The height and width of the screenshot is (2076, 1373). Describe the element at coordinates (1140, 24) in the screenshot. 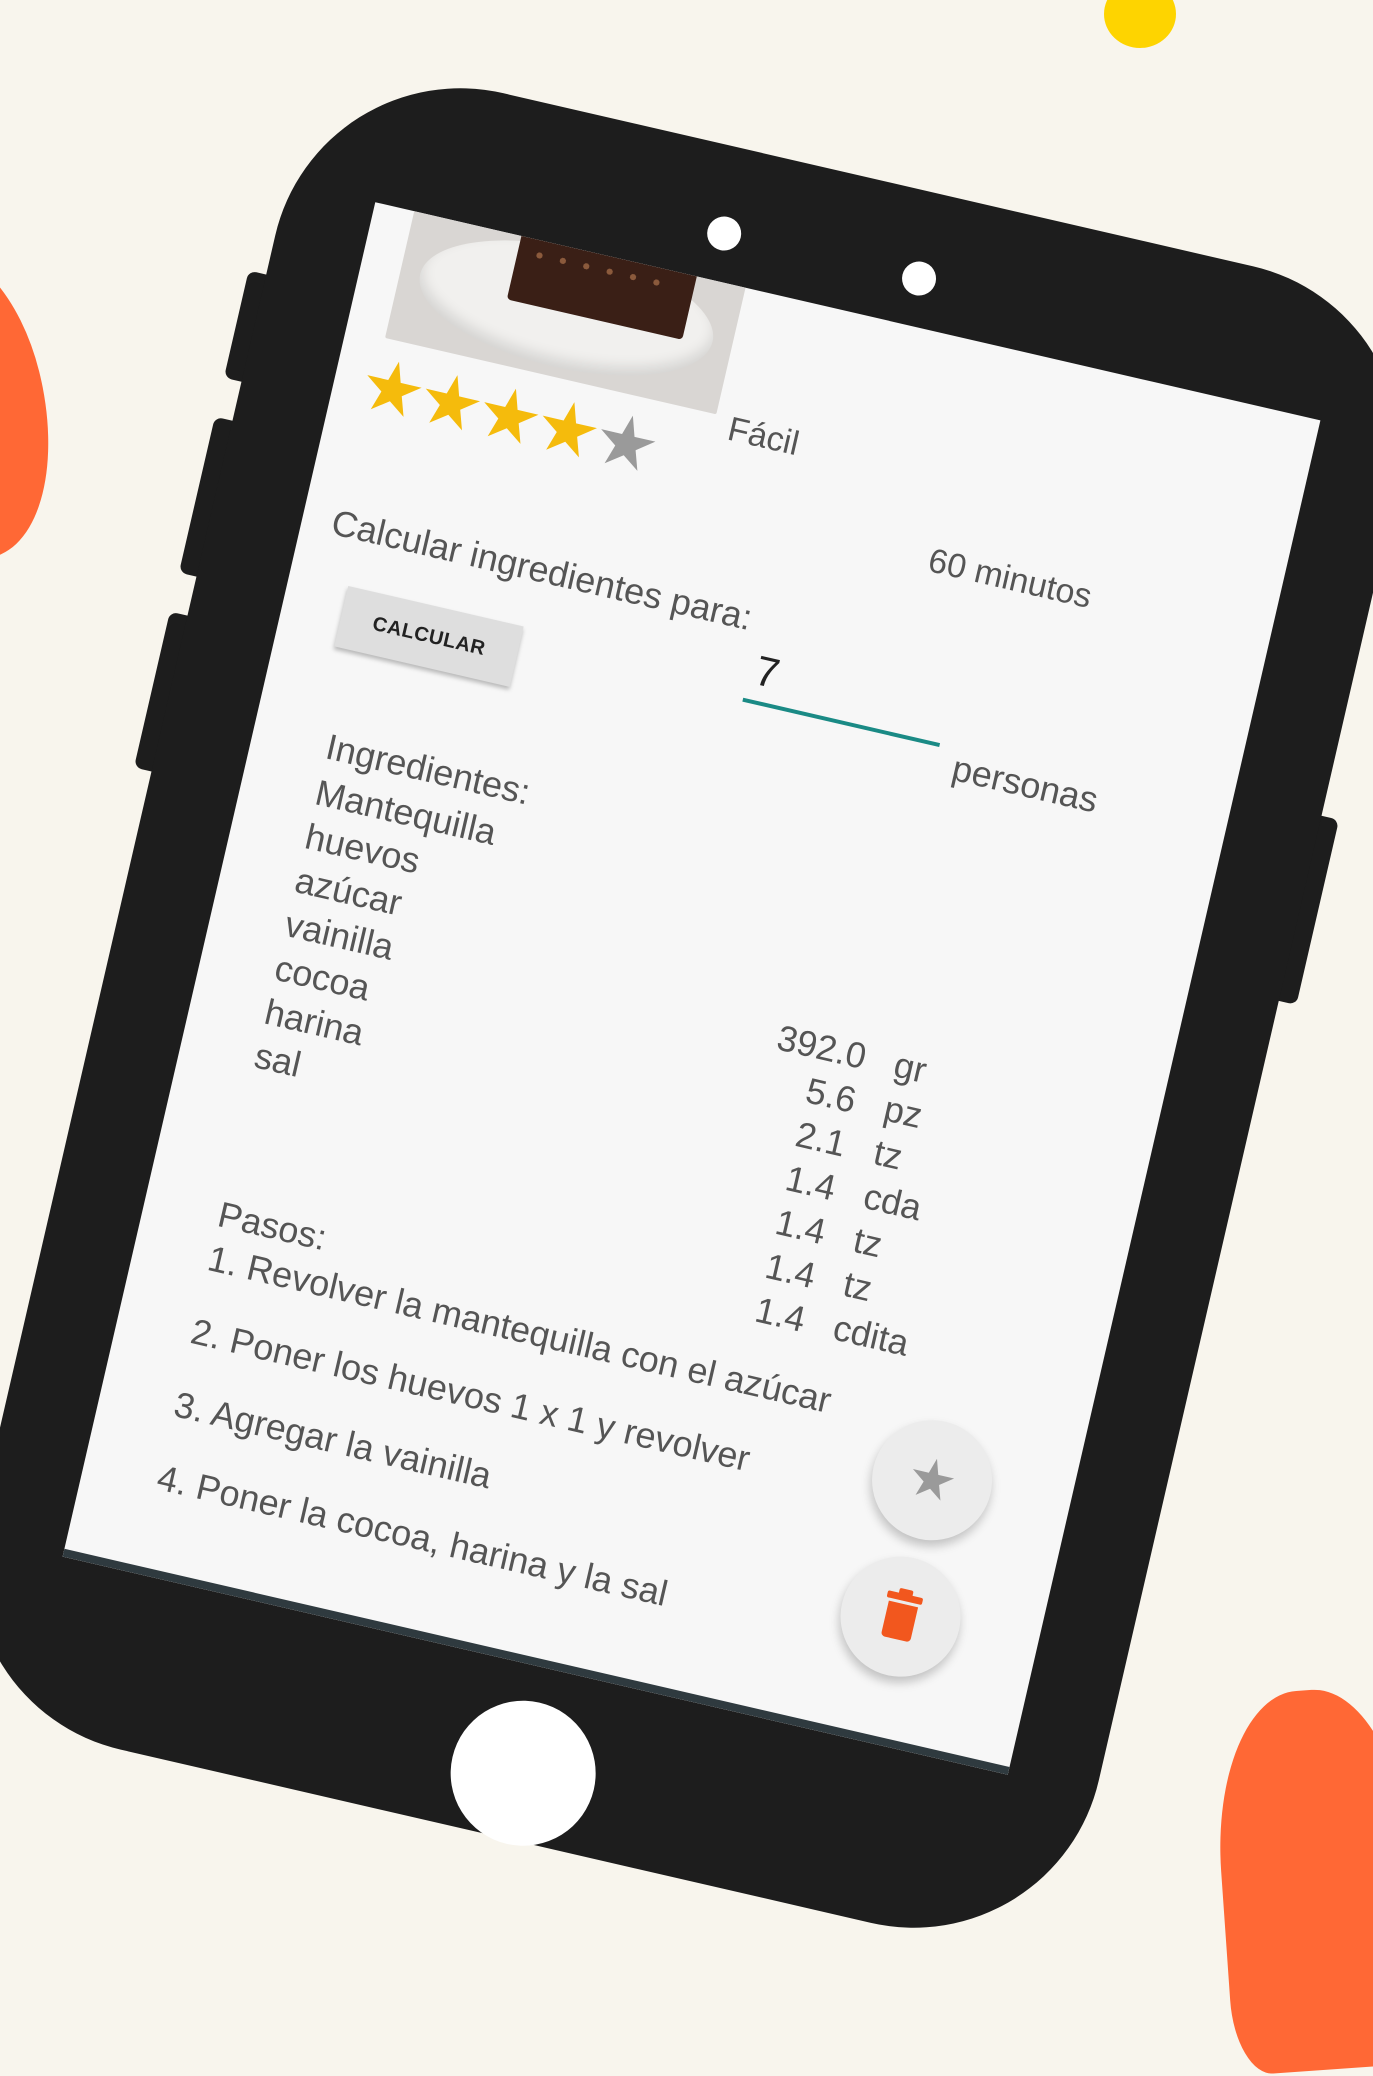

I see `decorative-yellow-dot` at that location.